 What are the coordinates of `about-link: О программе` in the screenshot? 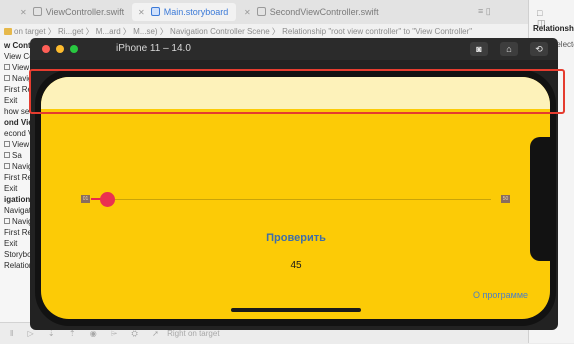 It's located at (500, 295).